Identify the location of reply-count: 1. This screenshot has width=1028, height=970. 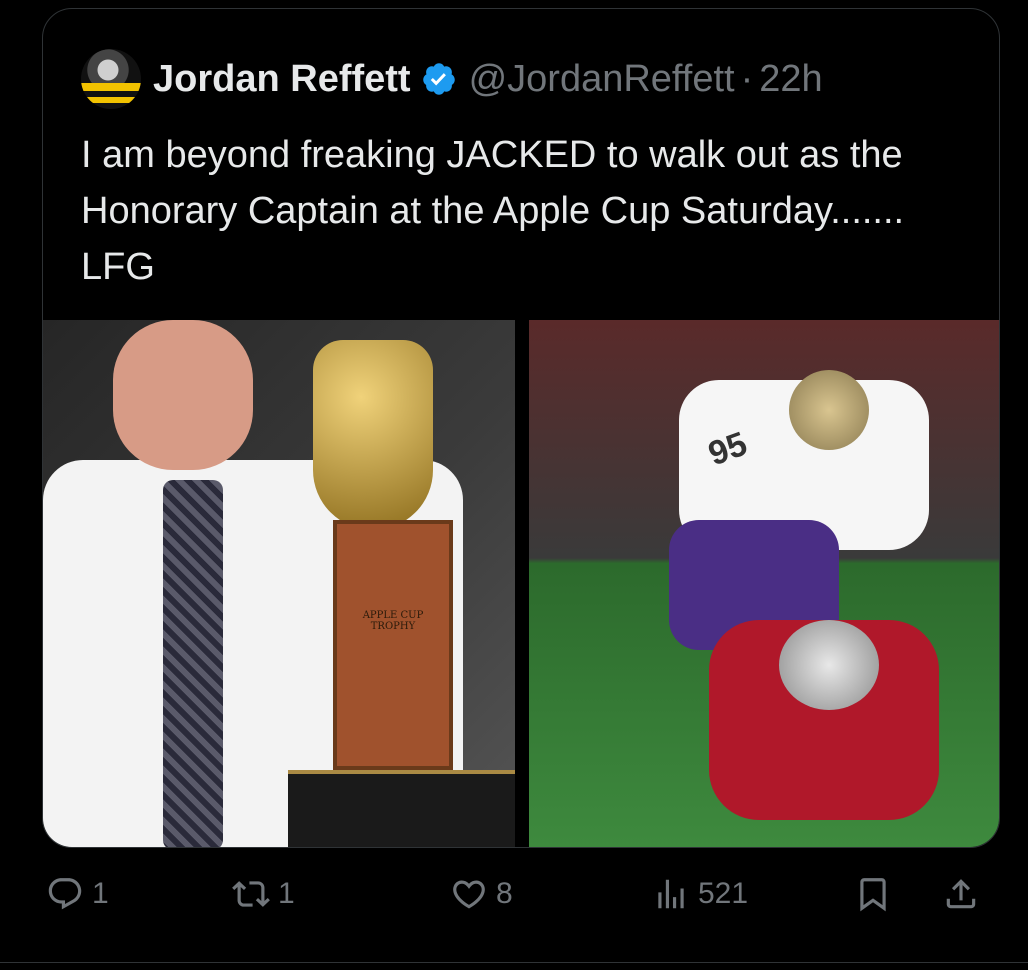
(100, 893).